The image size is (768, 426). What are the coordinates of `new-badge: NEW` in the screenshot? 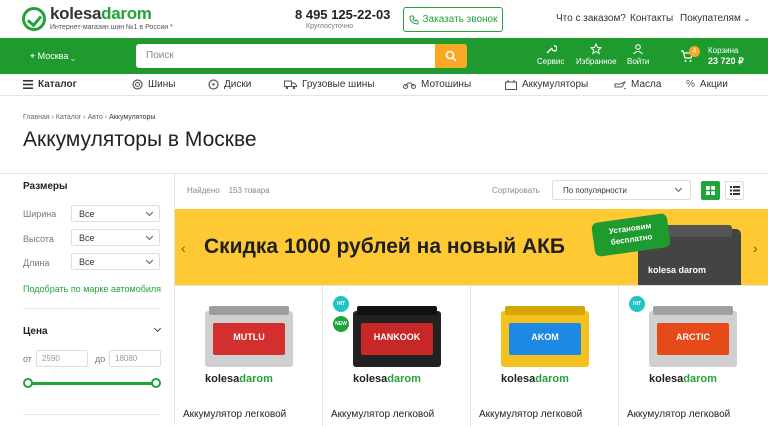 It's located at (341, 324).